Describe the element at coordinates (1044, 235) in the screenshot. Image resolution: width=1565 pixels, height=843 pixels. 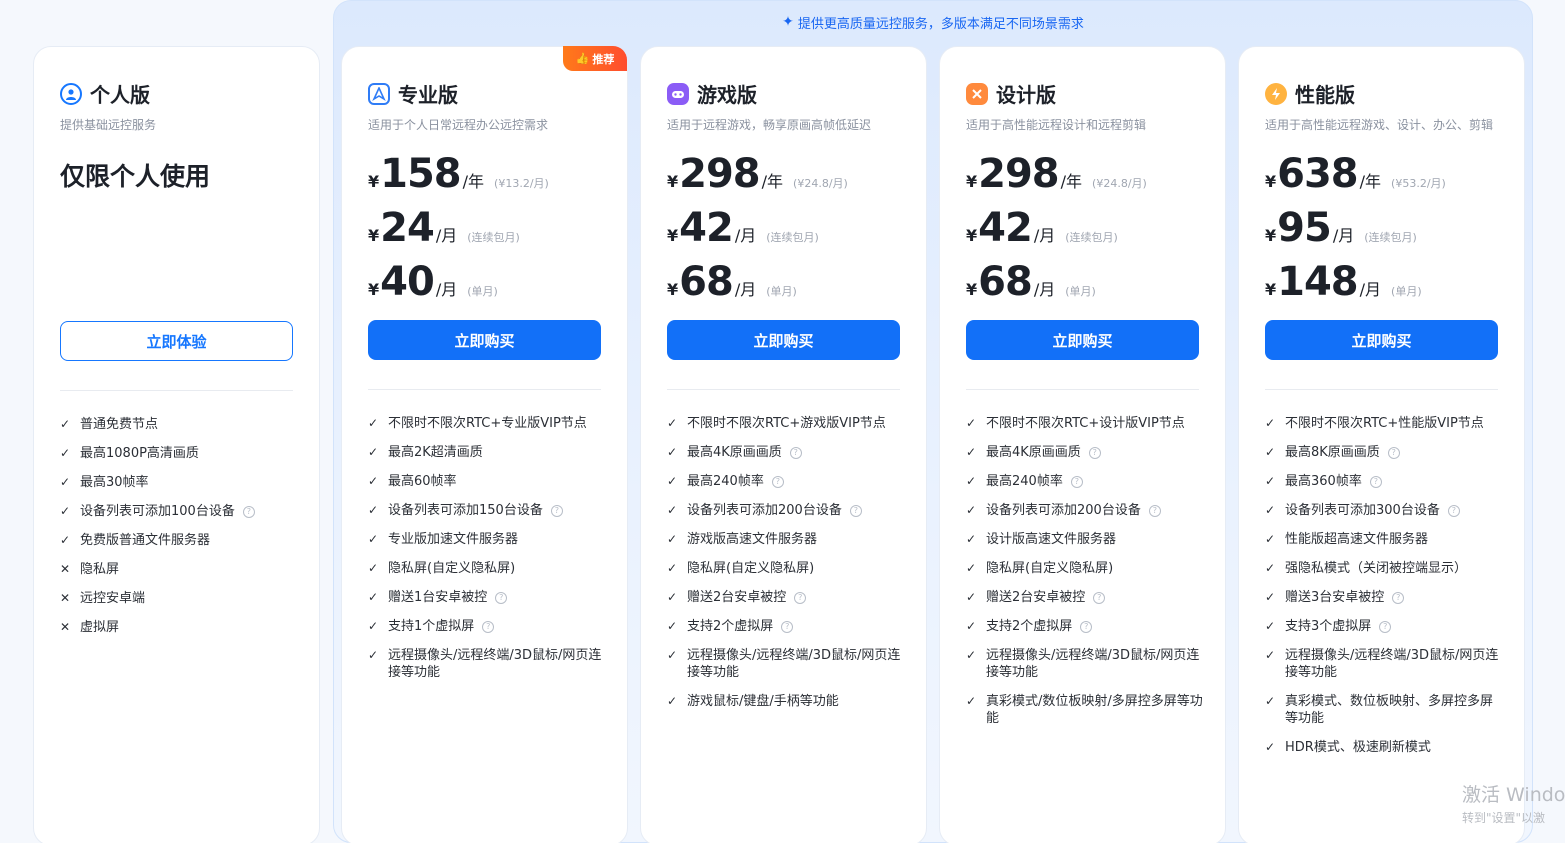
I see `price-unit: /月` at that location.